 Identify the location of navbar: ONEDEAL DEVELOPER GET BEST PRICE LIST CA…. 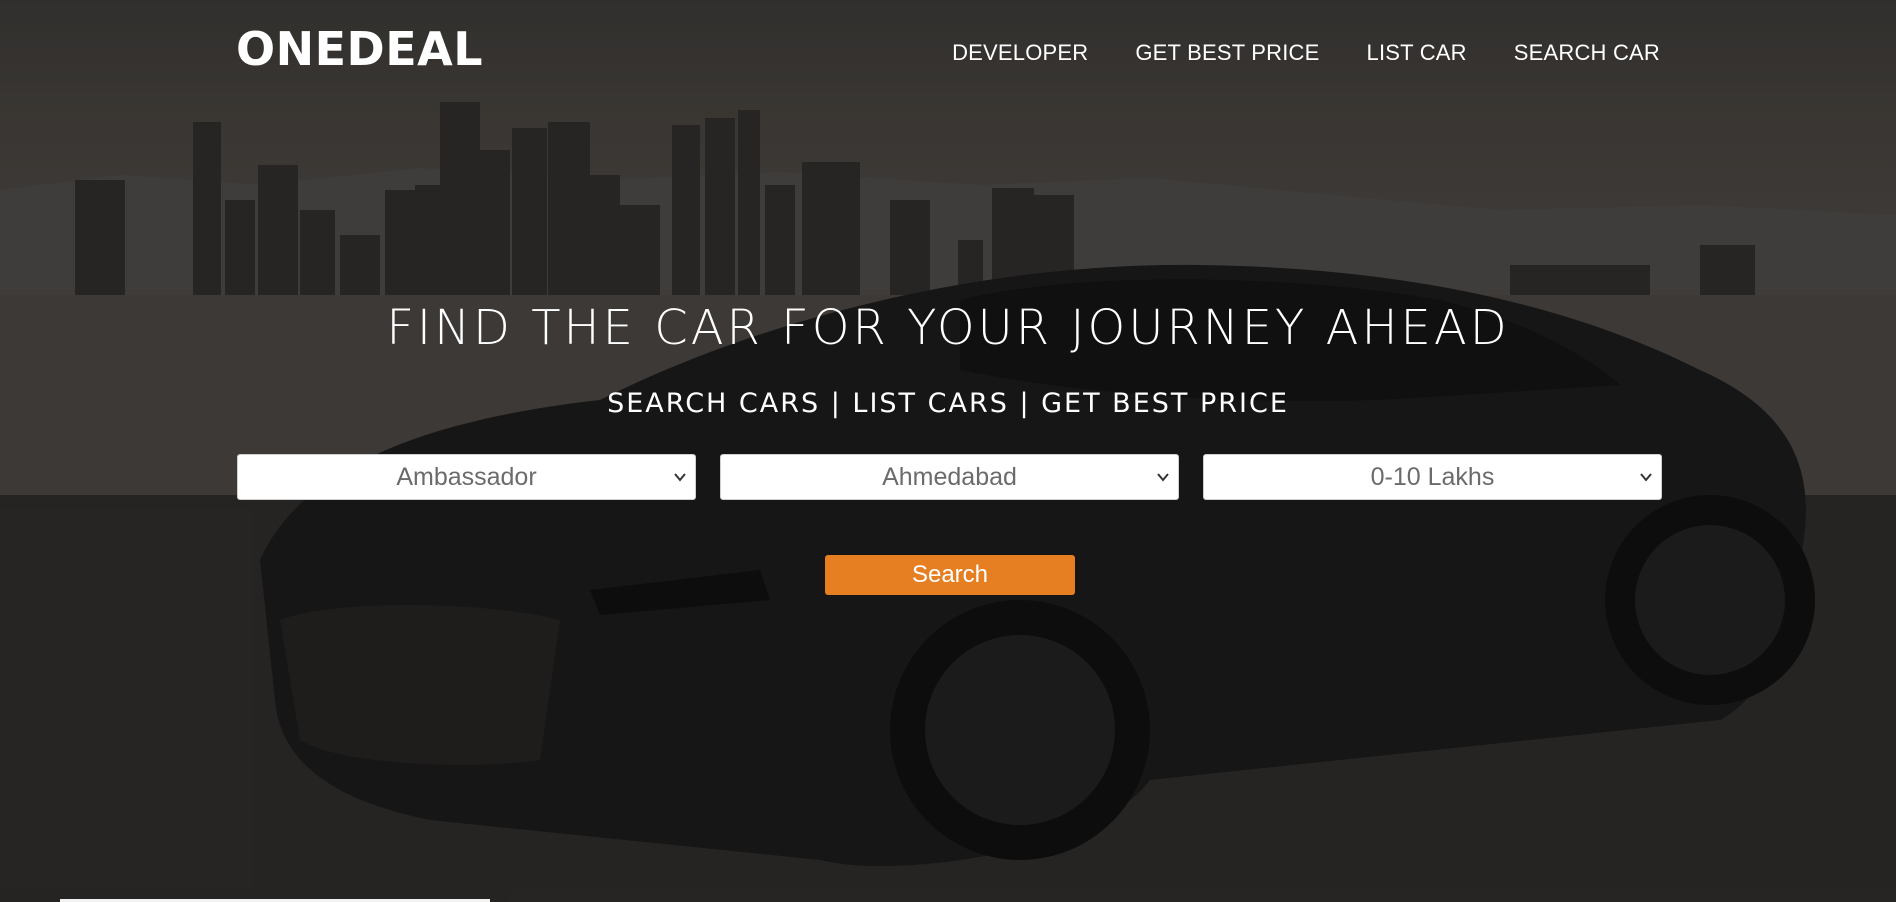
(948, 52).